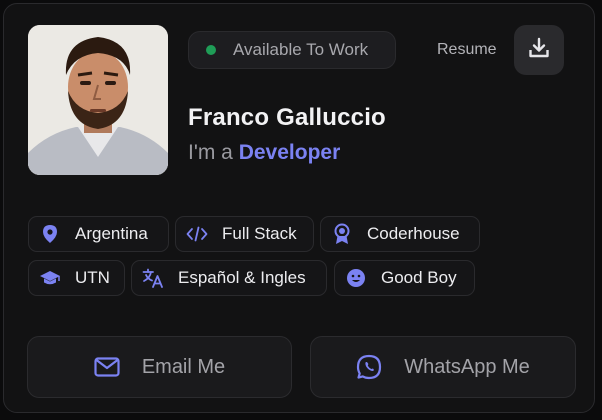 The width and height of the screenshot is (602, 420). Describe the element at coordinates (301, 49) in the screenshot. I see `availability-label: Available To Work` at that location.